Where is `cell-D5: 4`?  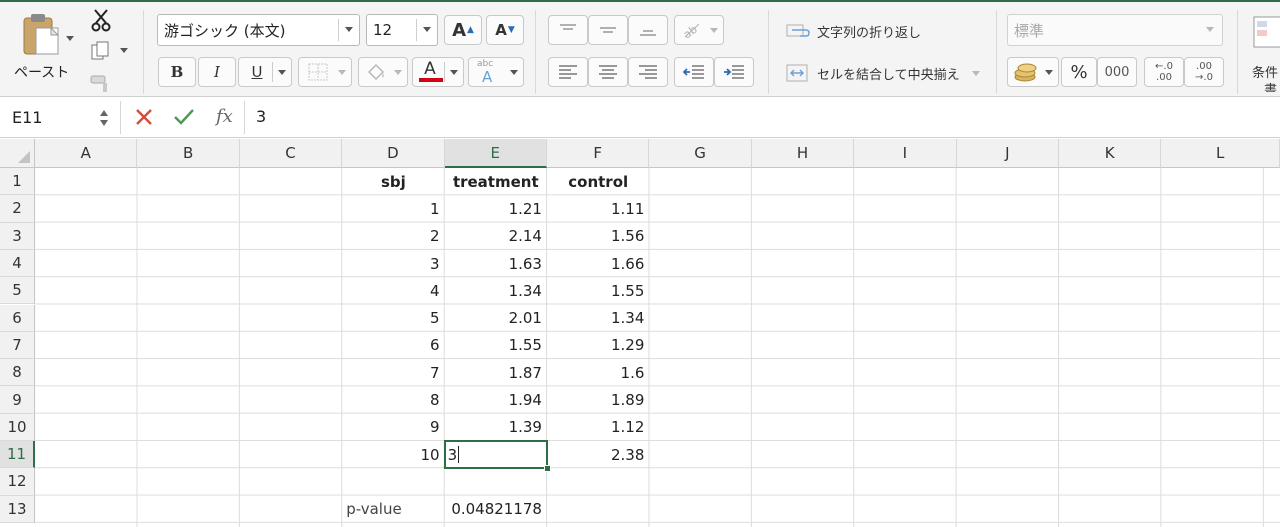 cell-D5: 4 is located at coordinates (393, 290).